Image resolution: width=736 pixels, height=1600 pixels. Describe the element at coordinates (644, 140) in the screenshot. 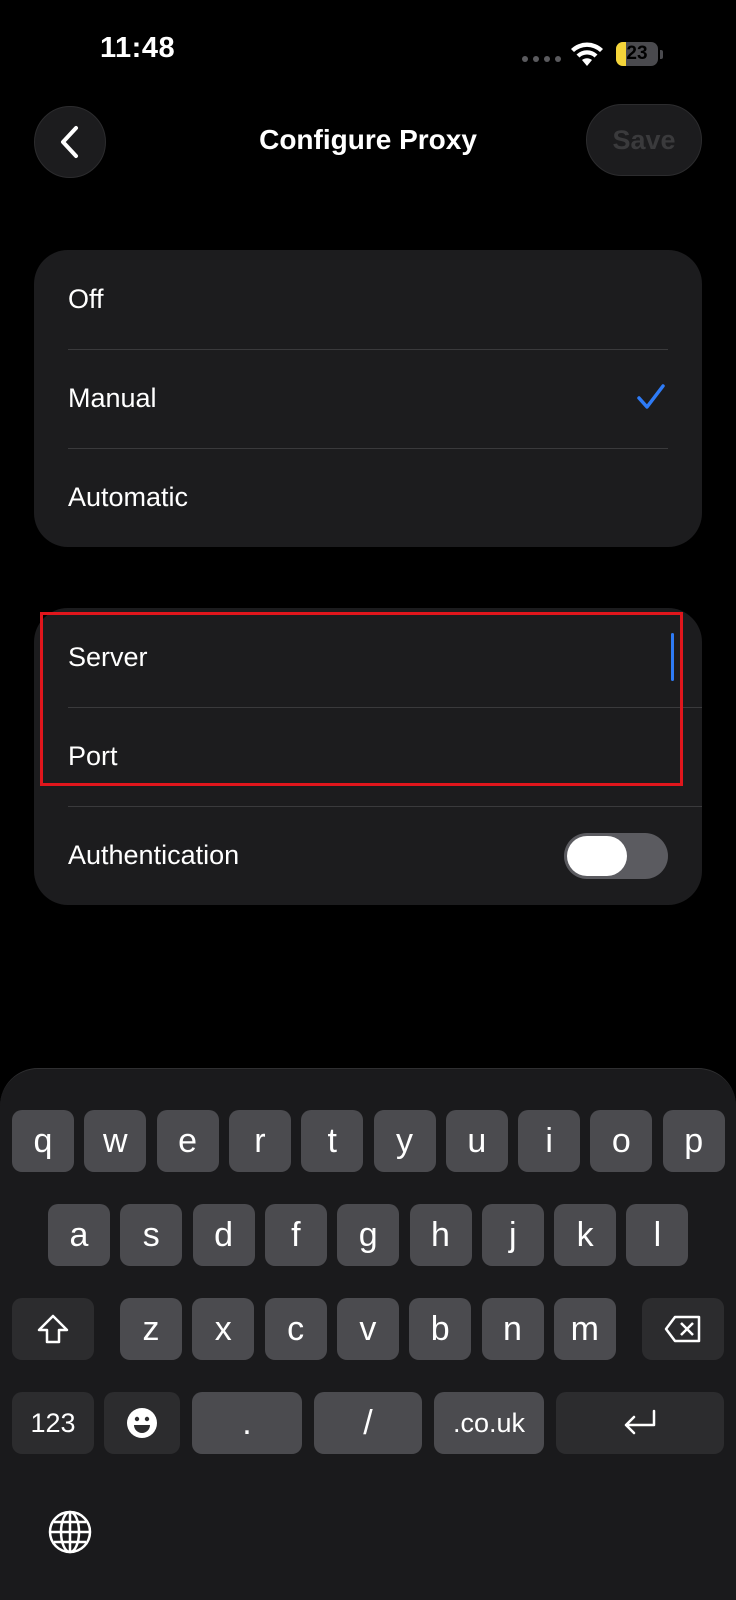

I see `save-button: Save` at that location.